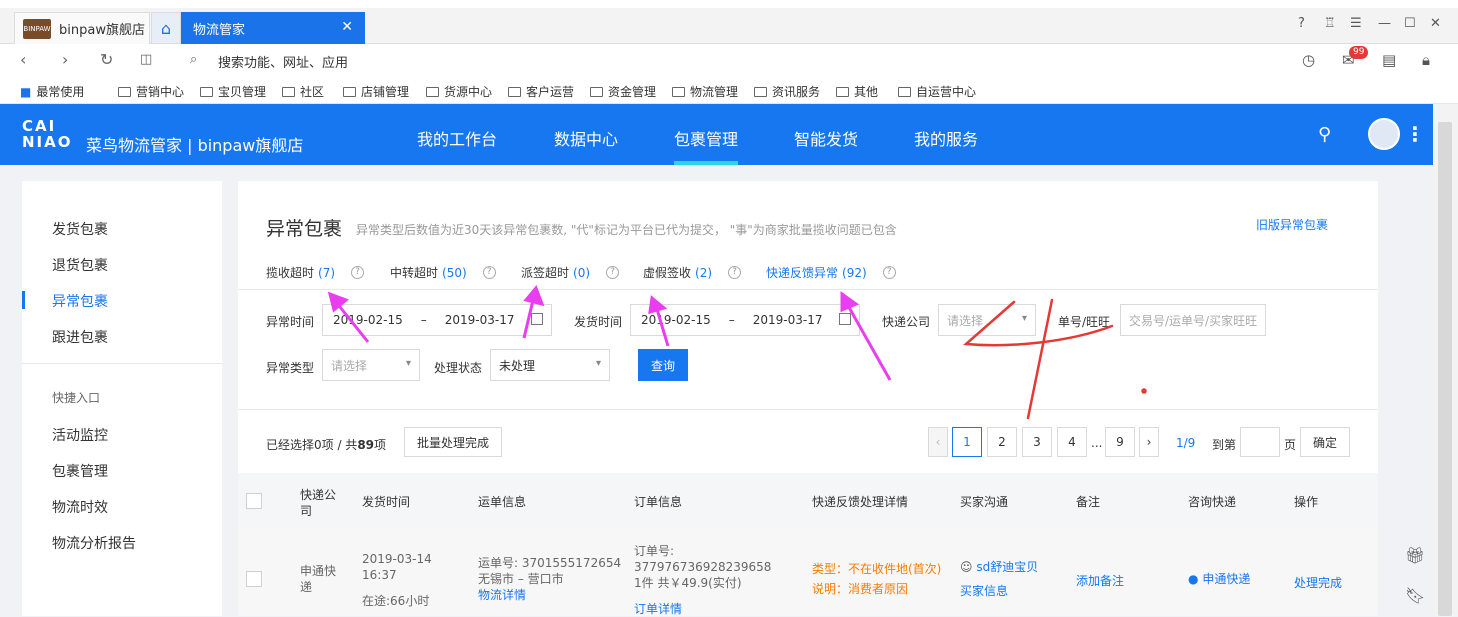 The height and width of the screenshot is (617, 1458). I want to click on nav-parcel-manage: 包裹管理, so click(706, 138).